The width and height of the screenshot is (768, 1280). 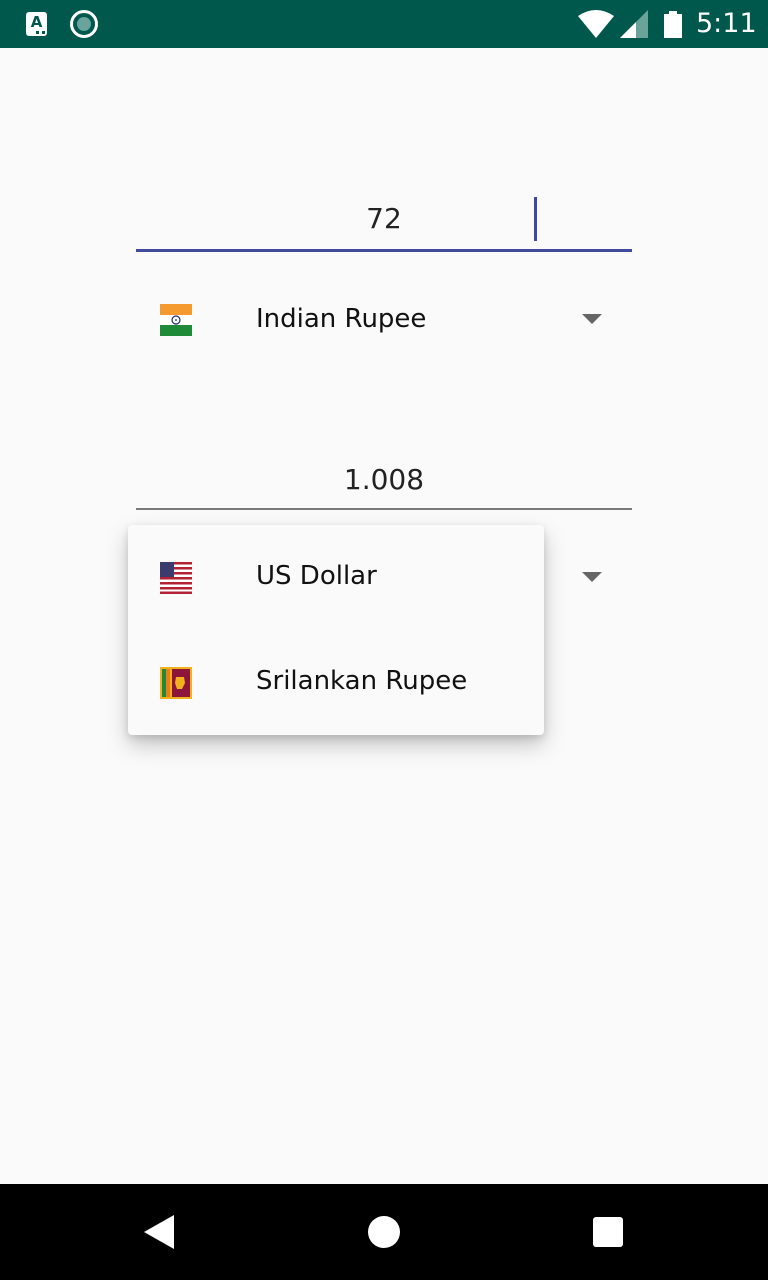 I want to click on status-time: 5:11, so click(x=726, y=23).